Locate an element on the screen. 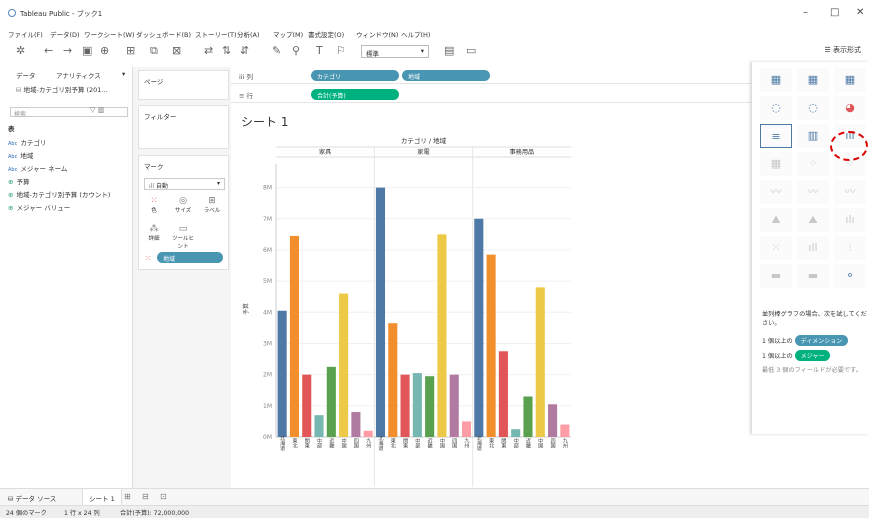  stacked-bar-icon: ▥ is located at coordinates (813, 136).